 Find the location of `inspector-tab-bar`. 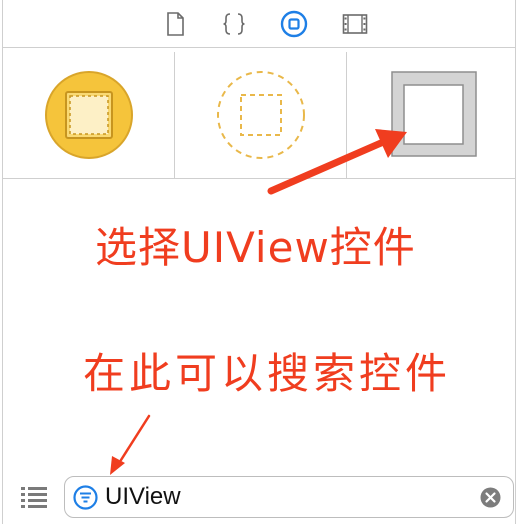

inspector-tab-bar is located at coordinates (259, 24).